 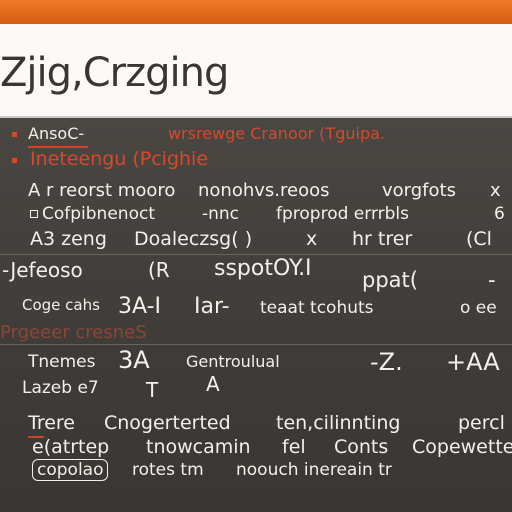 What do you see at coordinates (212, 306) in the screenshot?
I see `content-row-7-mid2: Iar-` at bounding box center [212, 306].